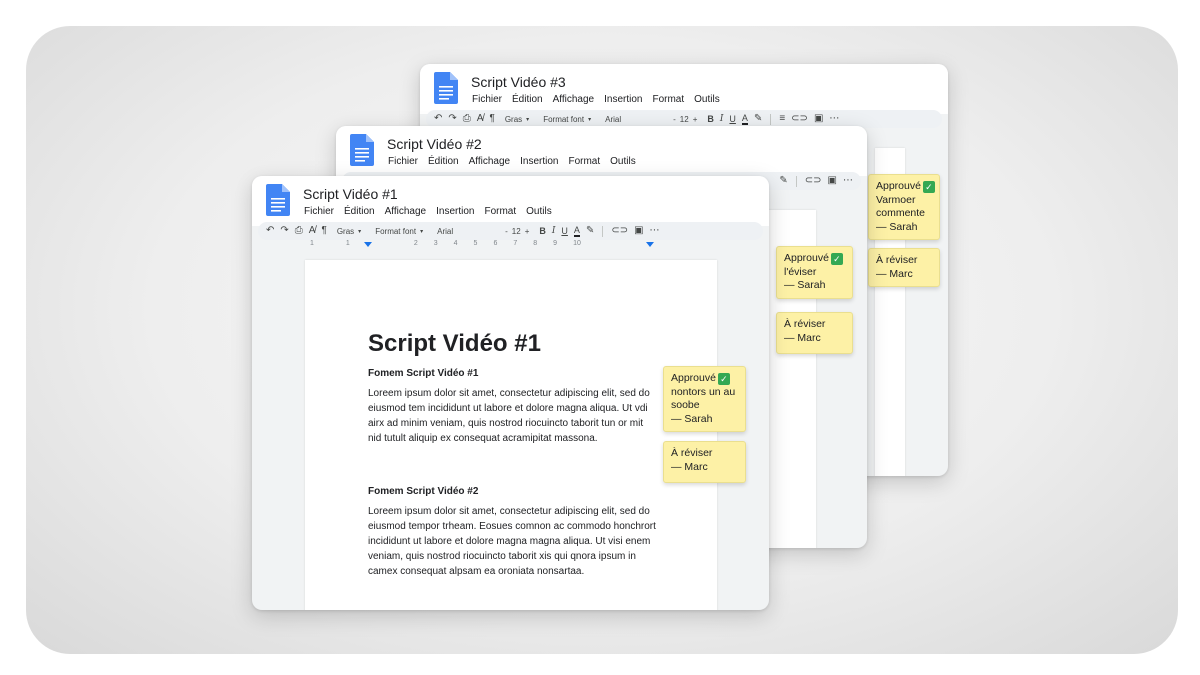  Describe the element at coordinates (805, 324) in the screenshot. I see `comment-status: À réviser` at that location.